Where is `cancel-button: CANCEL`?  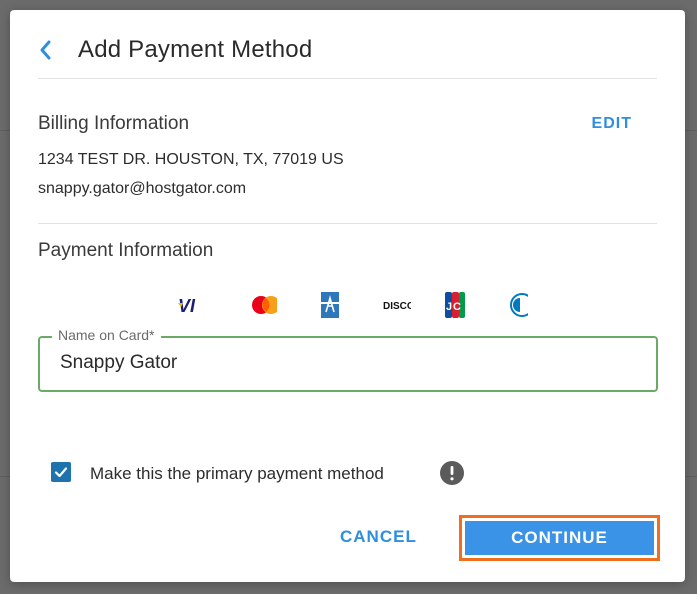
cancel-button: CANCEL is located at coordinates (378, 537).